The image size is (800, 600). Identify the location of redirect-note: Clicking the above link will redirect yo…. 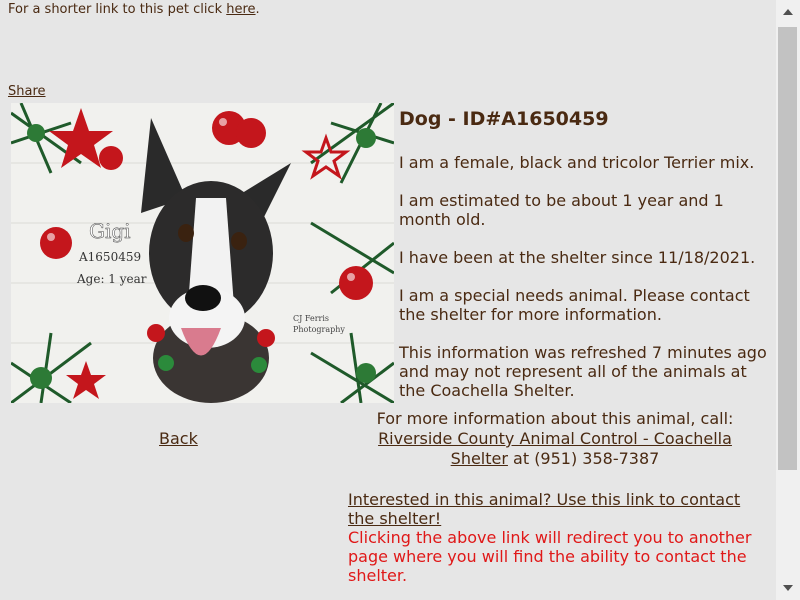
(550, 556).